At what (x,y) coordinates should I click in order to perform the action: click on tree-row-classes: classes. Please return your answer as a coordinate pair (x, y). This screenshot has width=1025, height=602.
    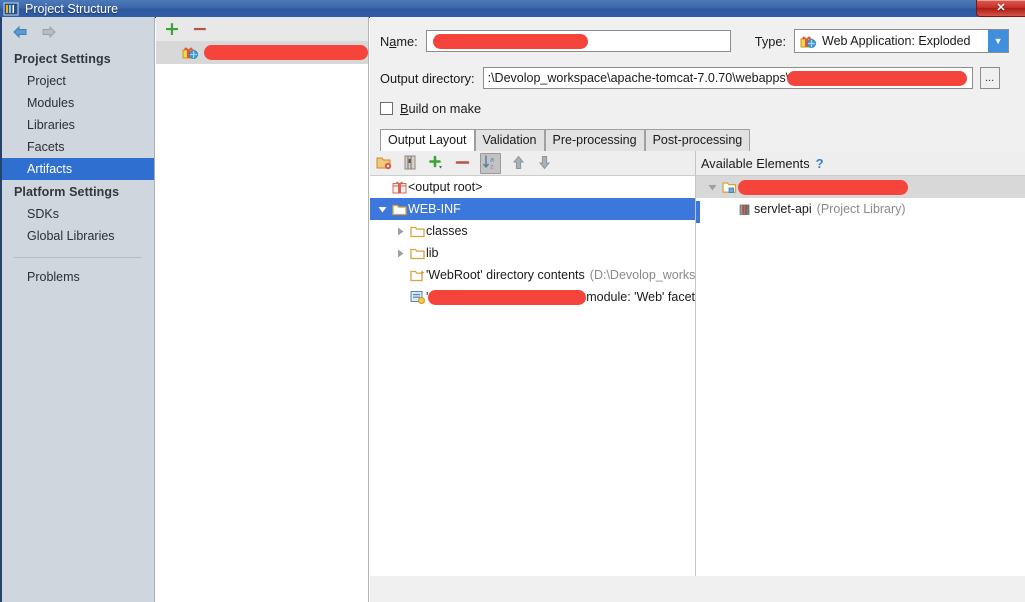
    Looking at the image, I should click on (532, 231).